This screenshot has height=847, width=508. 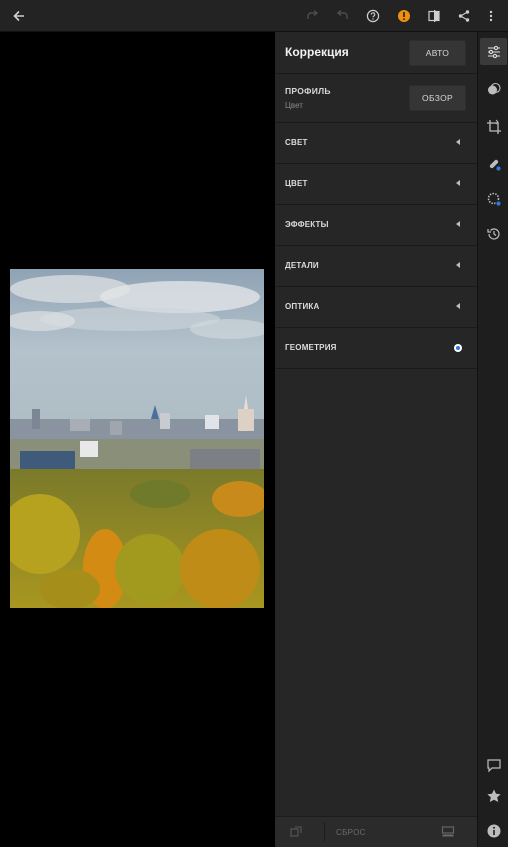 What do you see at coordinates (493, 795) in the screenshot?
I see `star-icon` at bounding box center [493, 795].